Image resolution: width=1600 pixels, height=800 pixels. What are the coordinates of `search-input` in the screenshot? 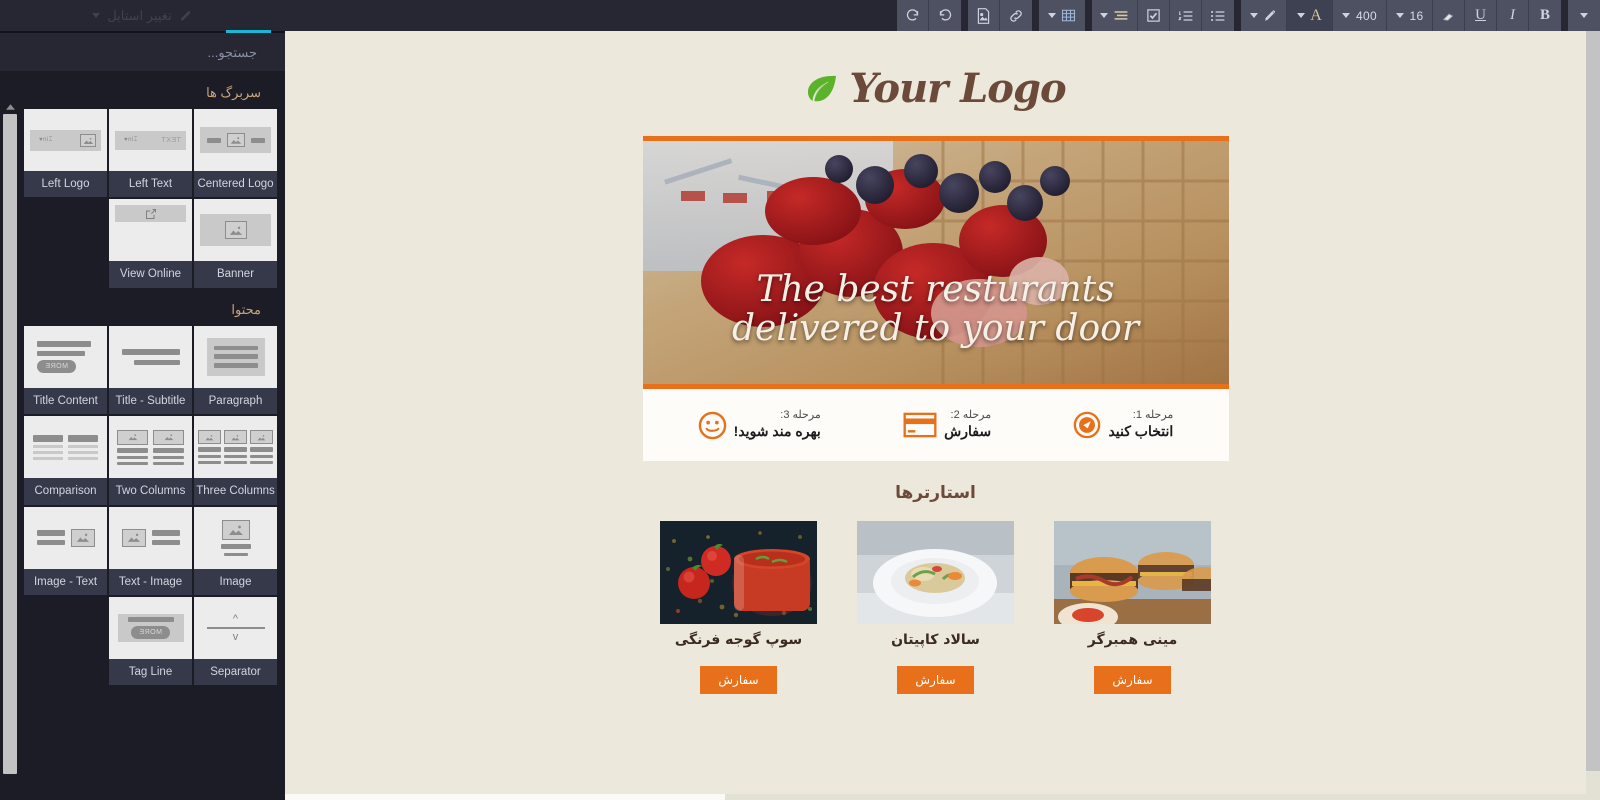 It's located at (142, 52).